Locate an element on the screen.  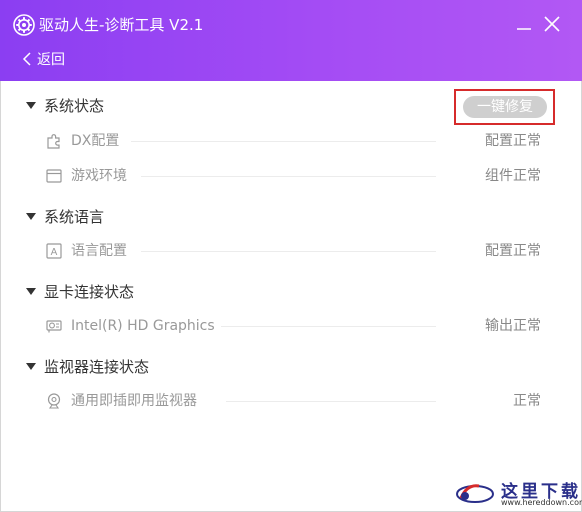
webcam-icon is located at coordinates (54, 401).